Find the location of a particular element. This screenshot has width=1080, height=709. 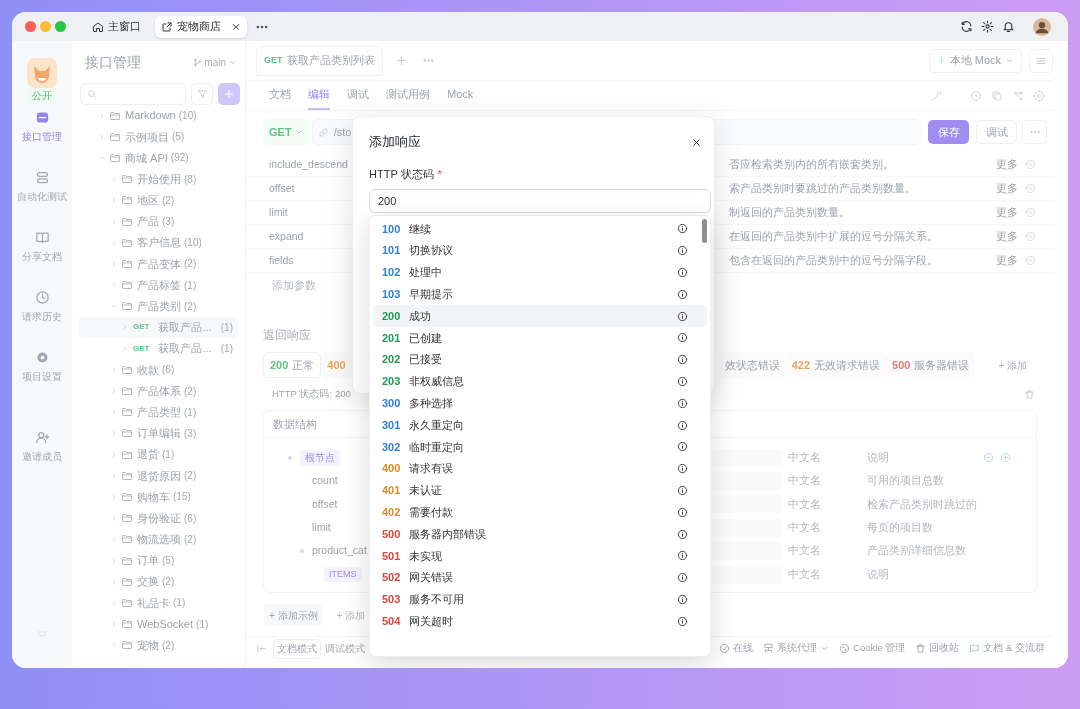

tree-row: 示例项目 (5) is located at coordinates (158, 137).